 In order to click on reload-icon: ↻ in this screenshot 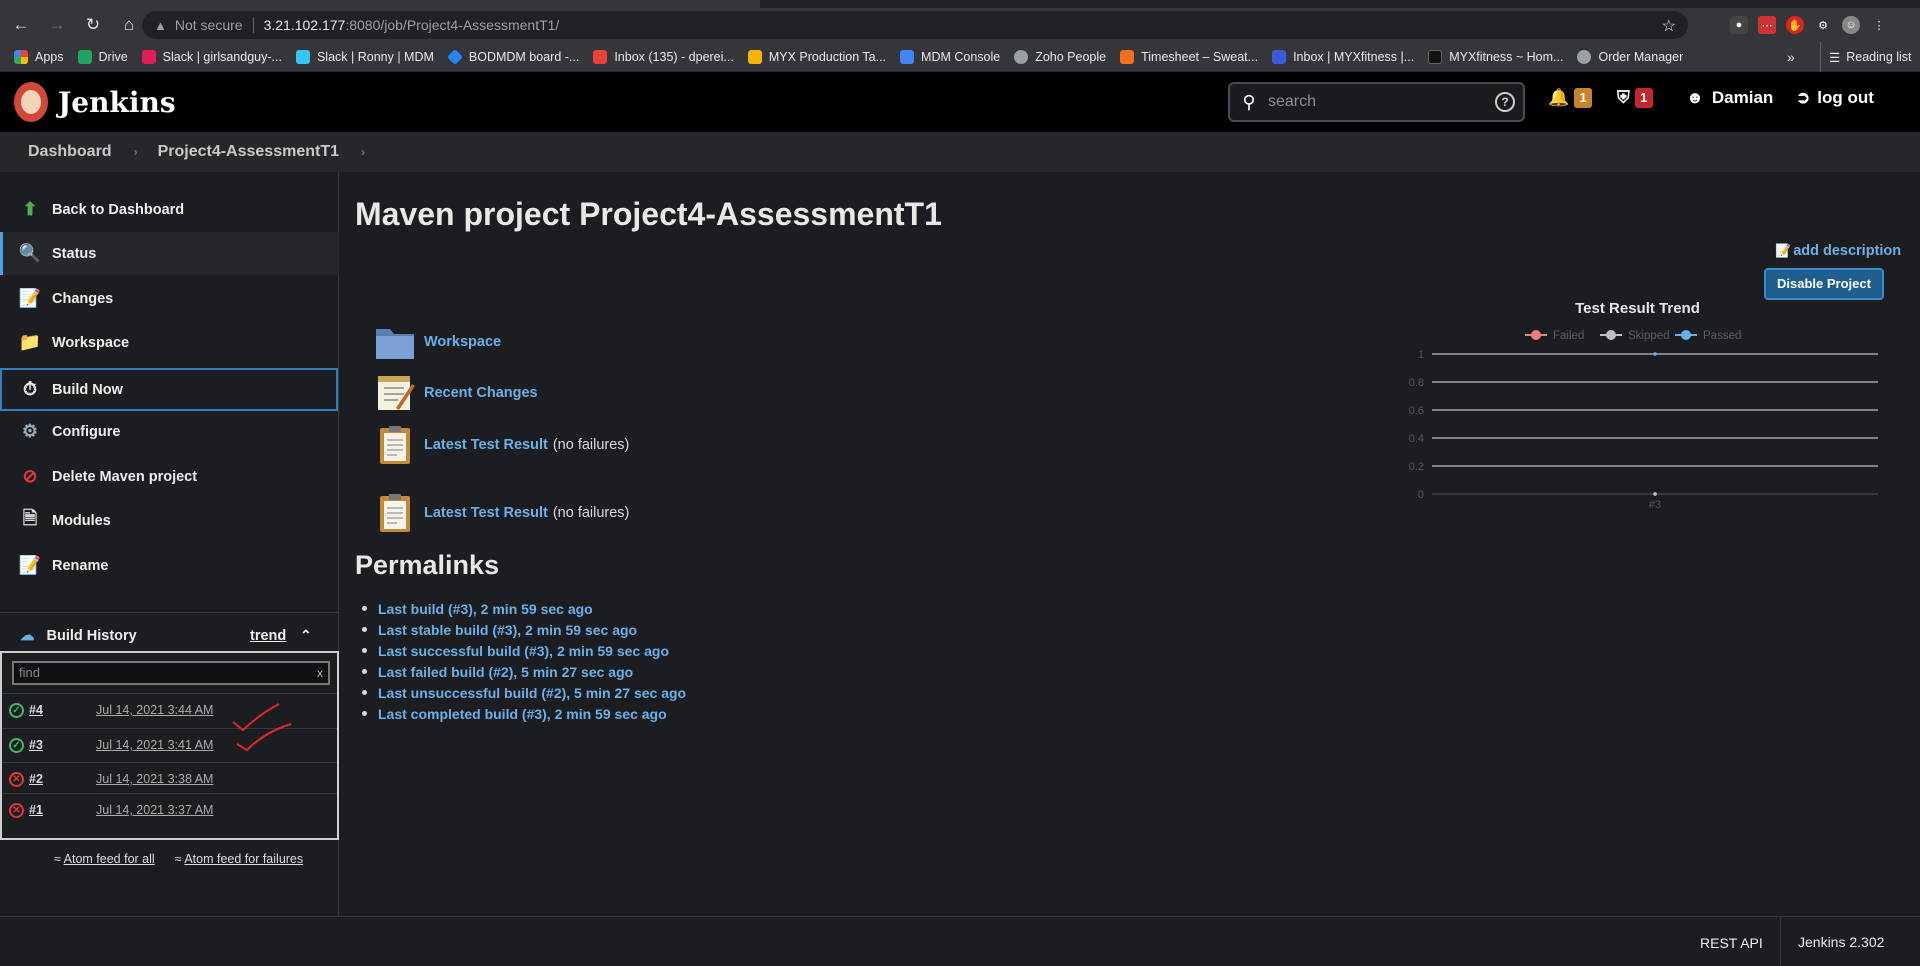, I will do `click(93, 25)`.